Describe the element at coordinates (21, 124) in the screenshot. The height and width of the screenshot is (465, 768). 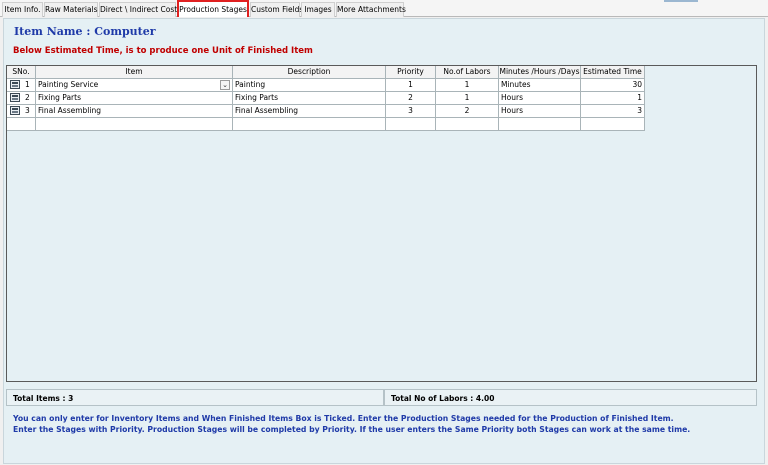
I see `table-row-new` at that location.